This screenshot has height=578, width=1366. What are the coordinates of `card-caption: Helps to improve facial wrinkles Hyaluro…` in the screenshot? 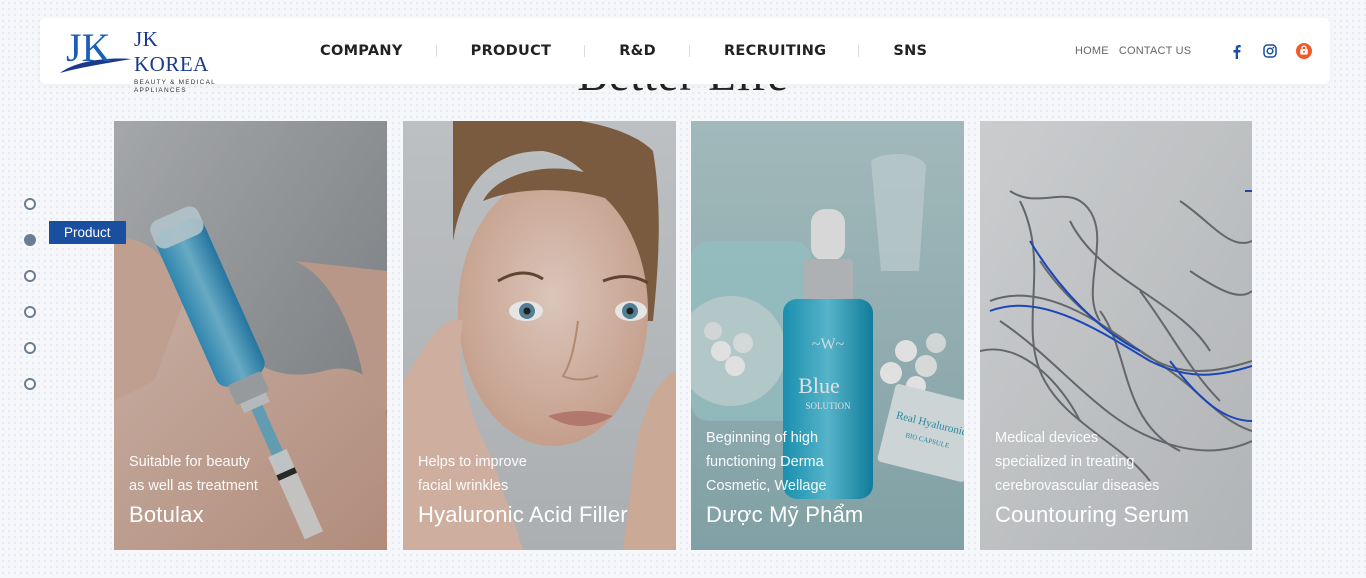 It's located at (523, 489).